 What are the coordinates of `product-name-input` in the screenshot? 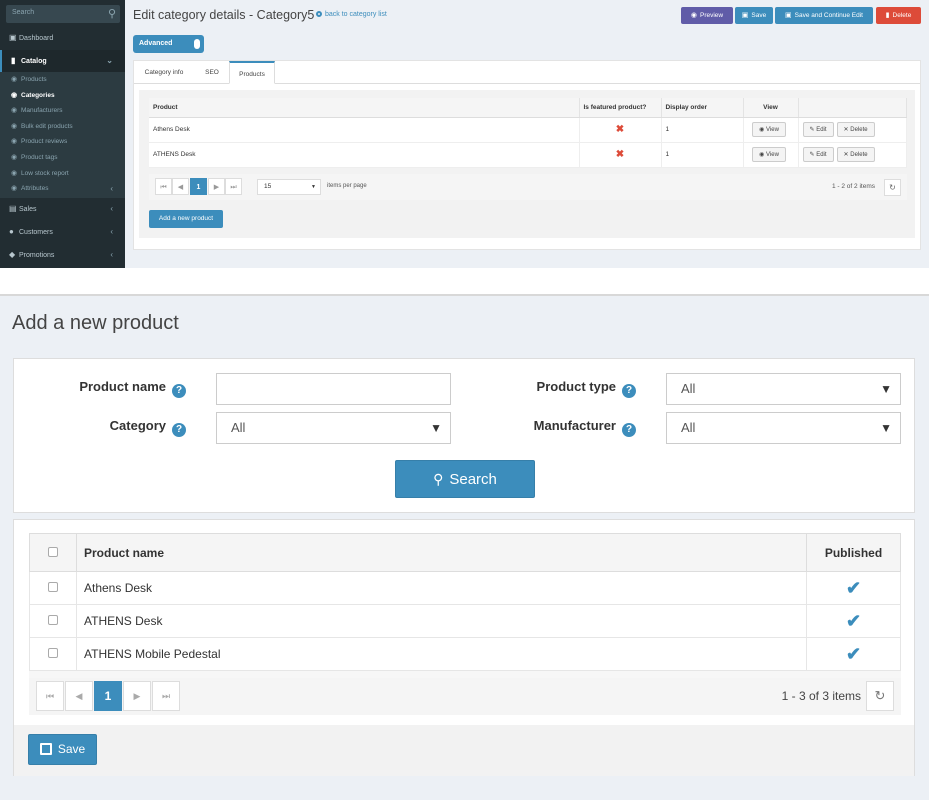 It's located at (333, 389).